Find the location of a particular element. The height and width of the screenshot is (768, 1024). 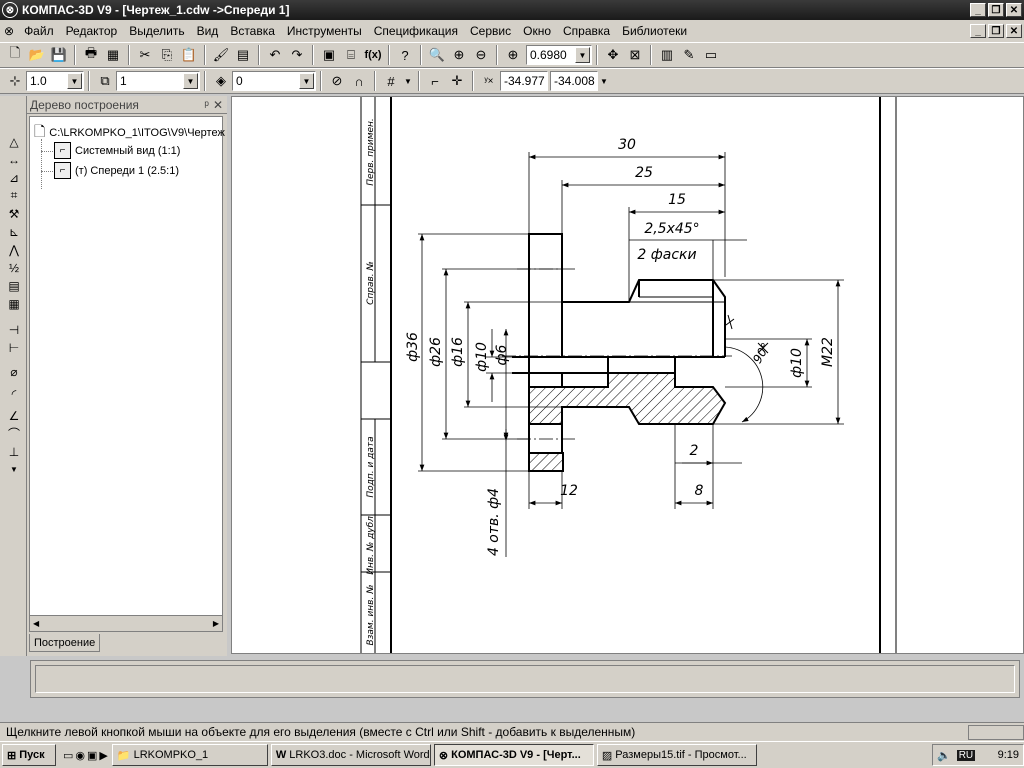

zoom-scale-icon: ⊕ is located at coordinates (513, 55).